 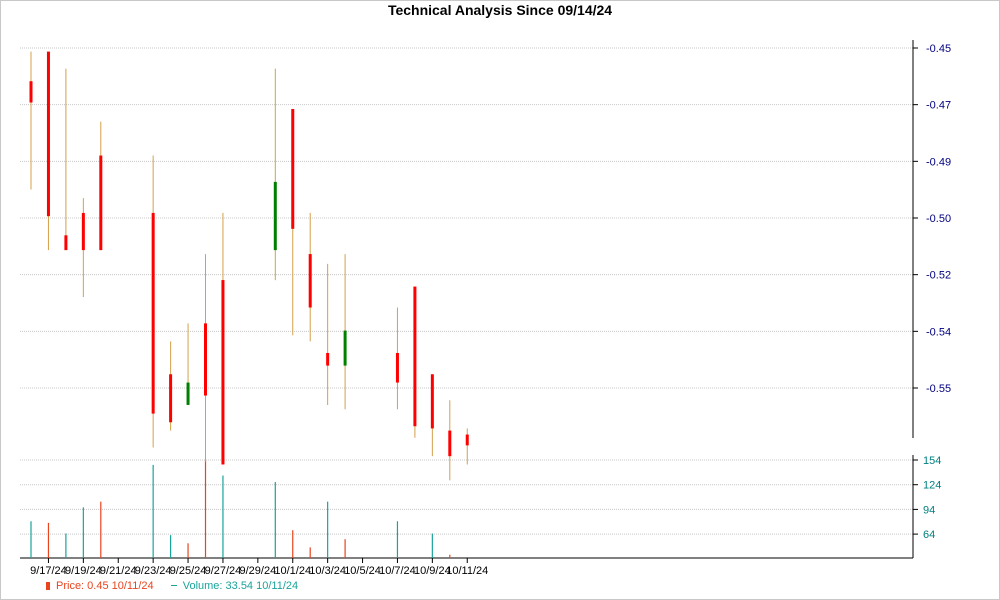 What do you see at coordinates (938, 162) in the screenshot?
I see `price-tick-label: -0.49` at bounding box center [938, 162].